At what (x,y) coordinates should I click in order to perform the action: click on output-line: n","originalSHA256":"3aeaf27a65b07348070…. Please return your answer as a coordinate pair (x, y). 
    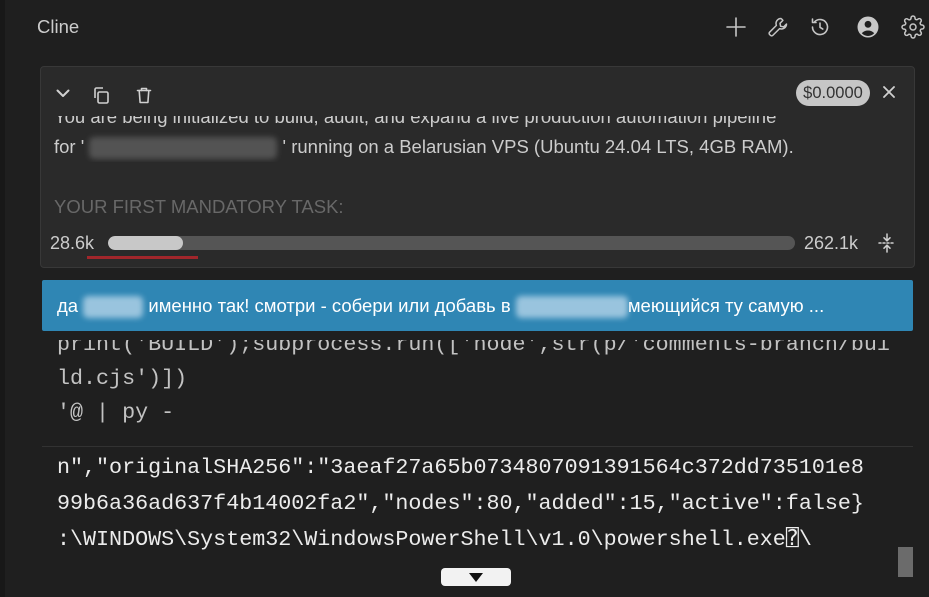
    Looking at the image, I should click on (460, 467).